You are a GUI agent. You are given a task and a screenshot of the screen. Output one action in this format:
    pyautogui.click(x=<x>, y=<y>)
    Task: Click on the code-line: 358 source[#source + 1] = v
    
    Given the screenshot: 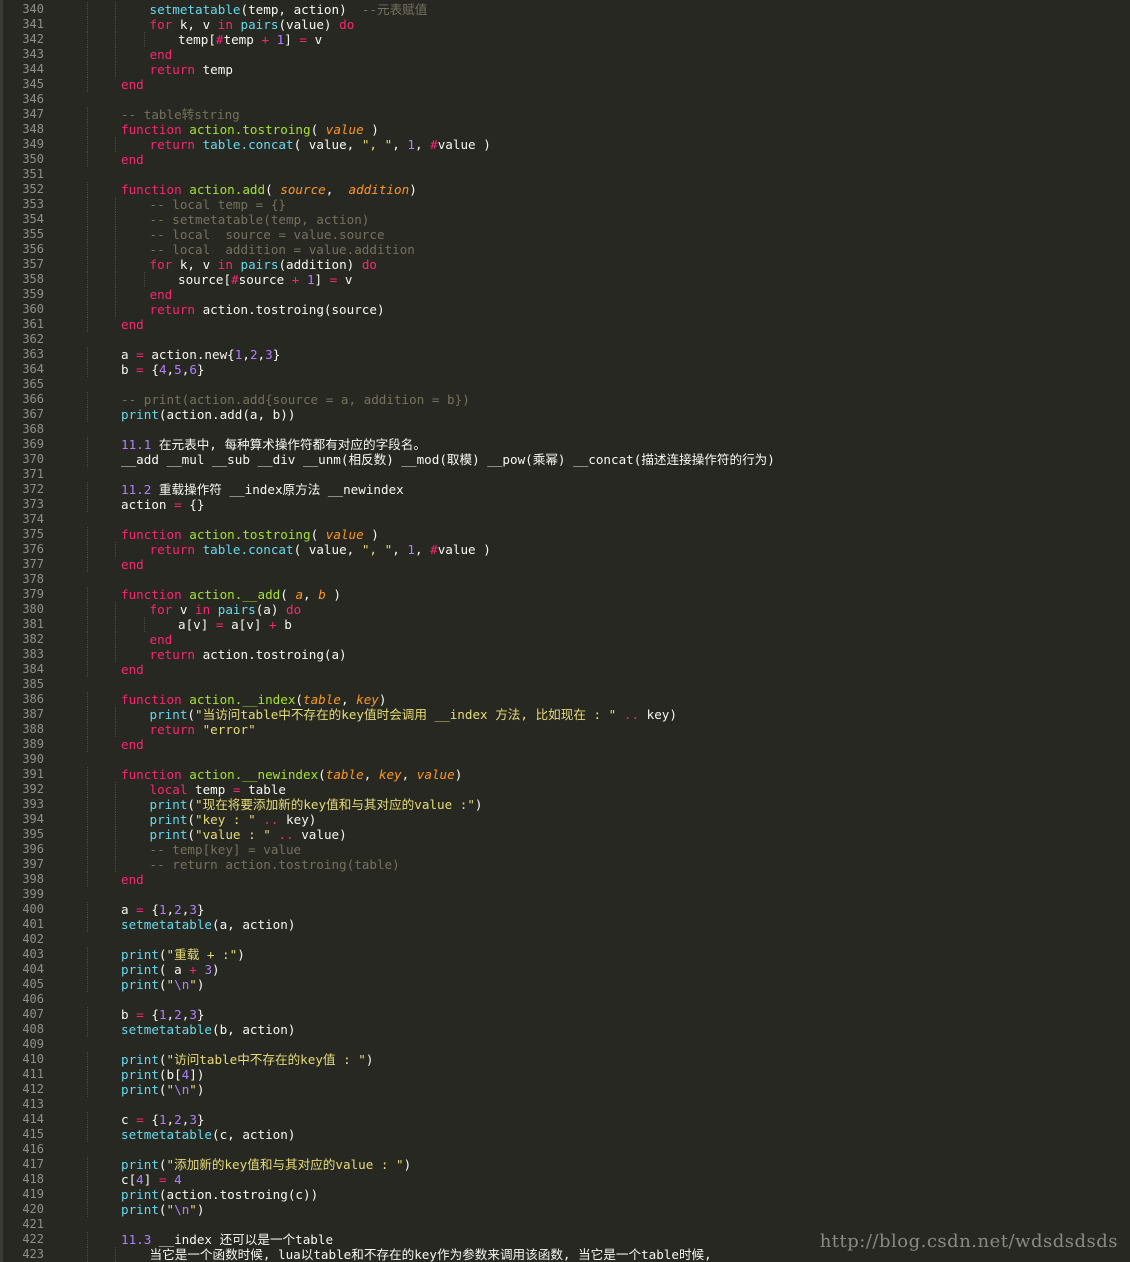 What is the action you would take?
    pyautogui.click(x=565, y=279)
    